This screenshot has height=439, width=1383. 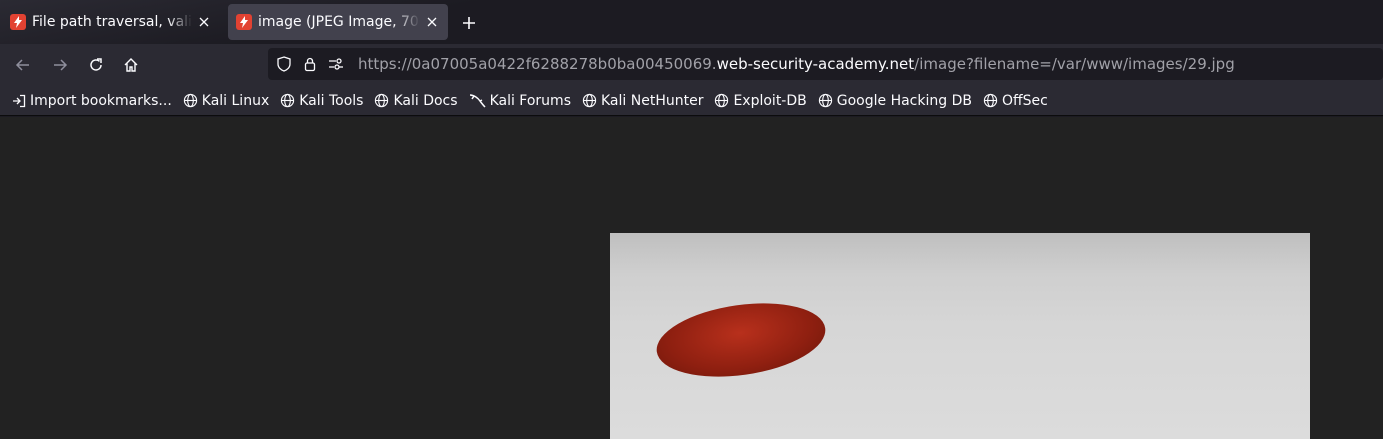 I want to click on new-tab-button, so click(x=469, y=23).